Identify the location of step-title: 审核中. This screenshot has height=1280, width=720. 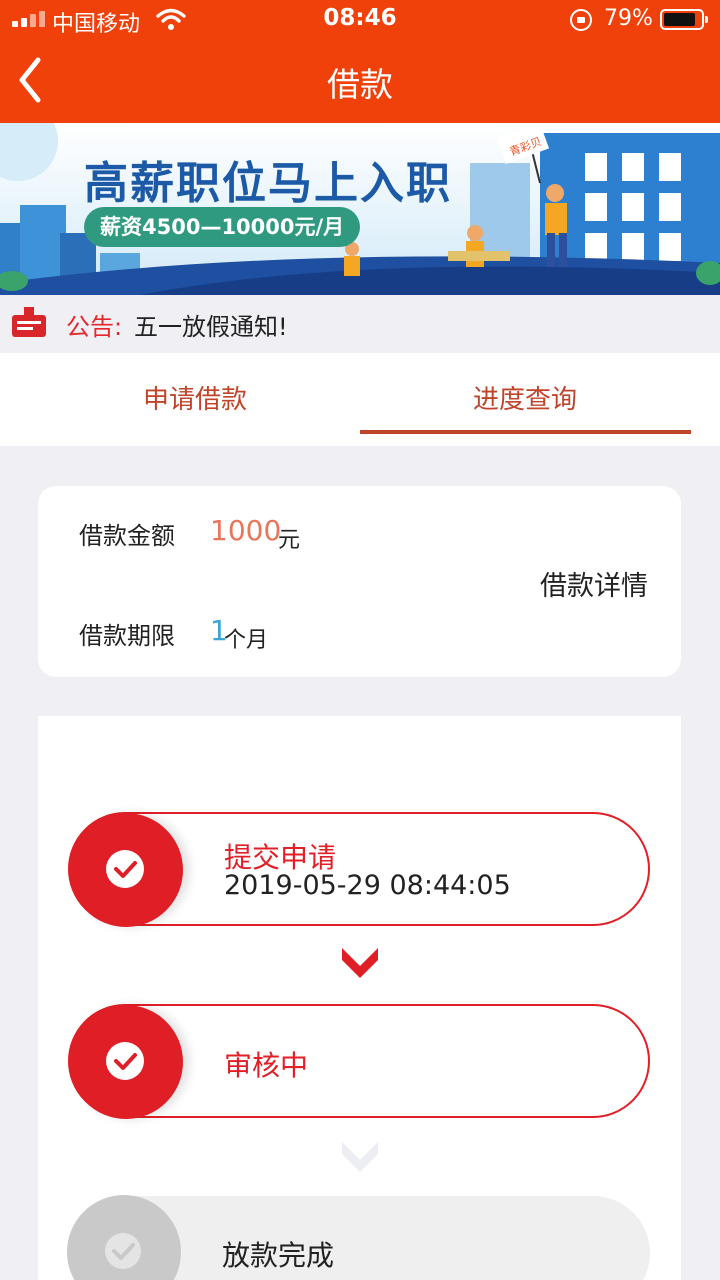
(266, 1065).